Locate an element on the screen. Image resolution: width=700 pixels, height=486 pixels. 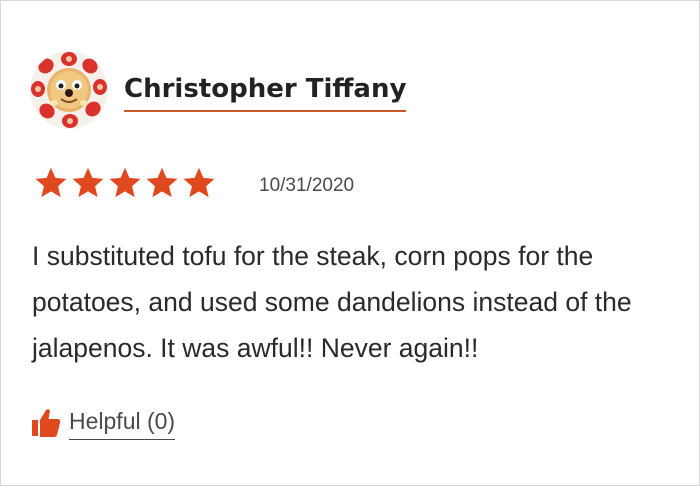
star-rating is located at coordinates (125, 183).